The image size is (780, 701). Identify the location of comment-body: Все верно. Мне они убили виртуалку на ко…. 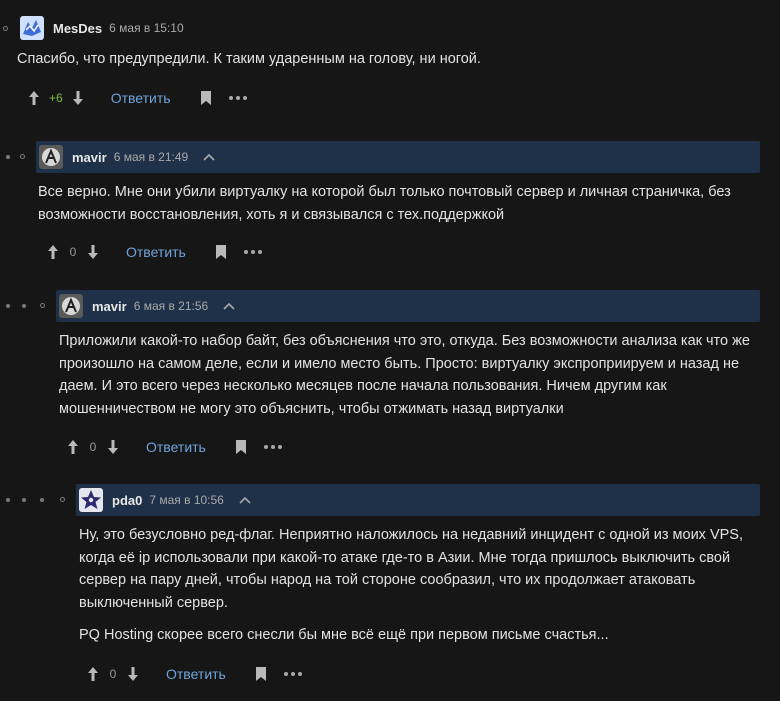
(399, 203).